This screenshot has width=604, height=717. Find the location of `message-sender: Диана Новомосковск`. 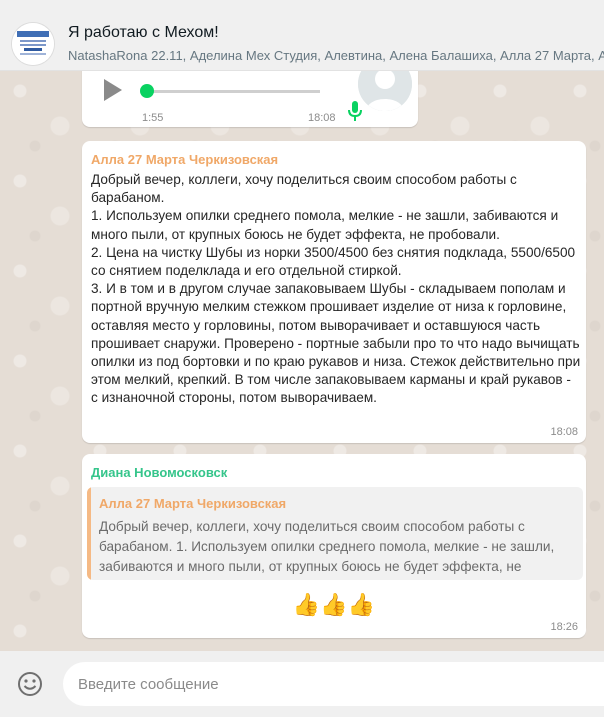

message-sender: Диана Новомосковск is located at coordinates (159, 472).